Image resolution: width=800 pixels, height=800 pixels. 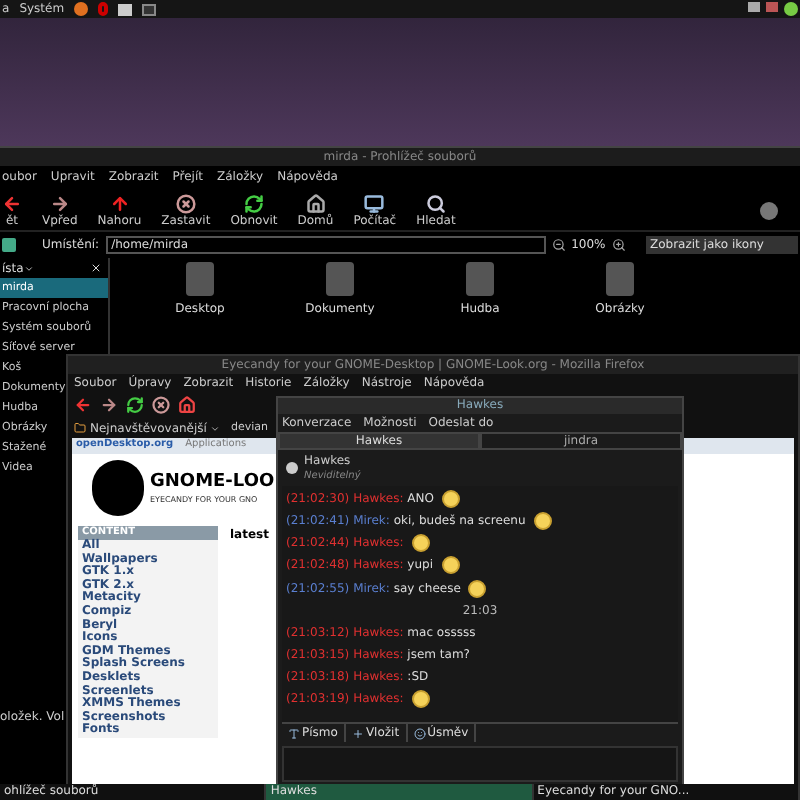 I want to click on computer-icon, so click(x=374, y=204).